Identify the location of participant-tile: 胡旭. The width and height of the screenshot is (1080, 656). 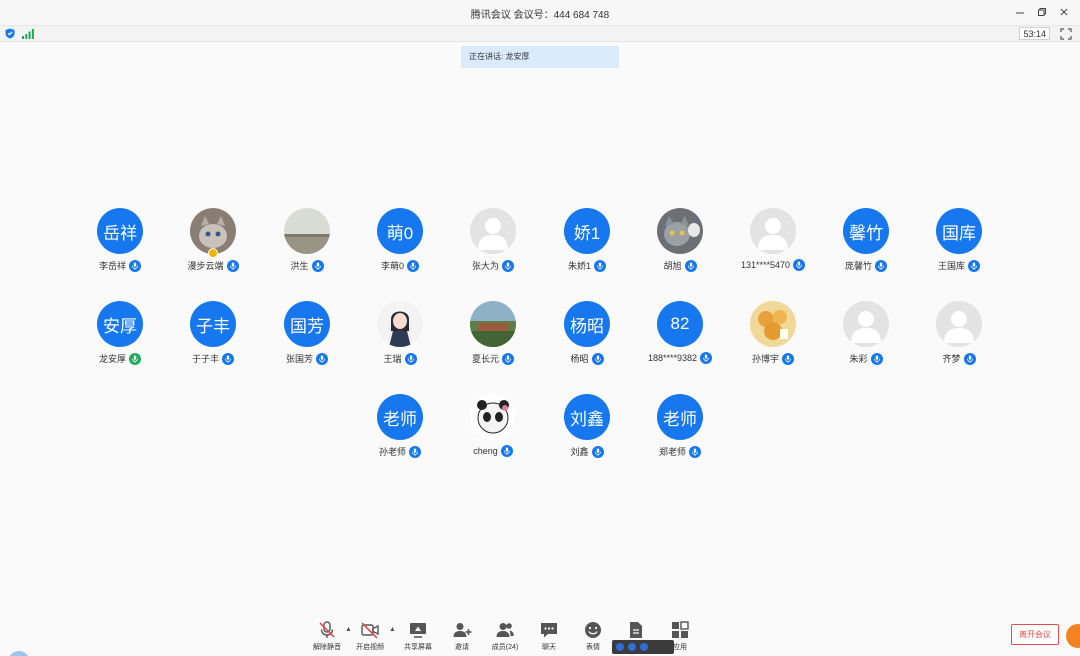
(680, 248).